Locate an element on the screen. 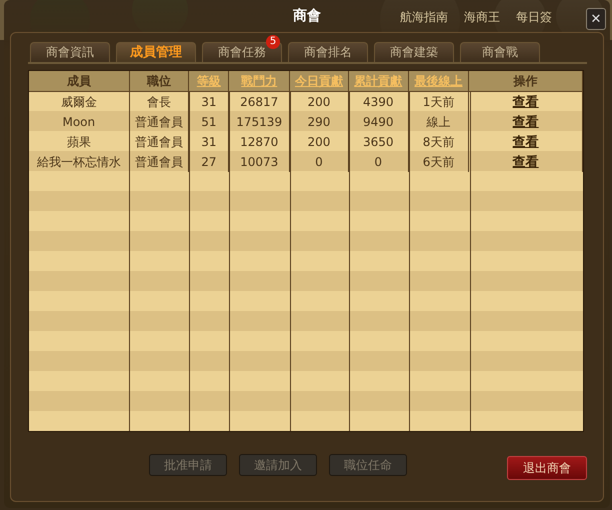 The height and width of the screenshot is (510, 612). background-label: 航海指南 is located at coordinates (424, 17).